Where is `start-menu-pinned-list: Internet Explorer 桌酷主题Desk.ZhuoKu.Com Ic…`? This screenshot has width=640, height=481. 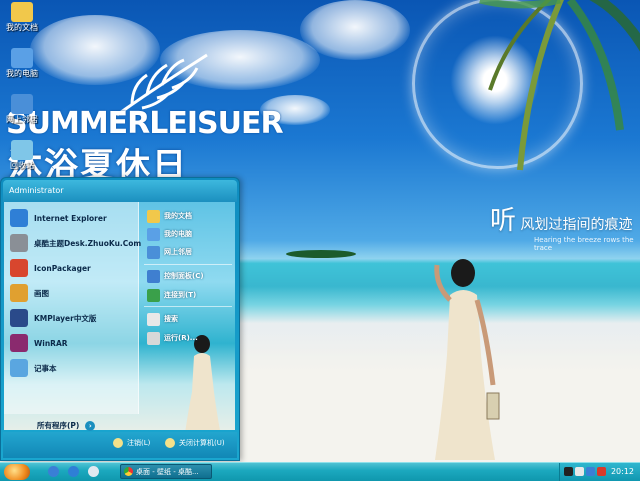 start-menu-pinned-list: Internet Explorer 桌酷主题Desk.ZhuoKu.Com Ic… is located at coordinates (72, 308).